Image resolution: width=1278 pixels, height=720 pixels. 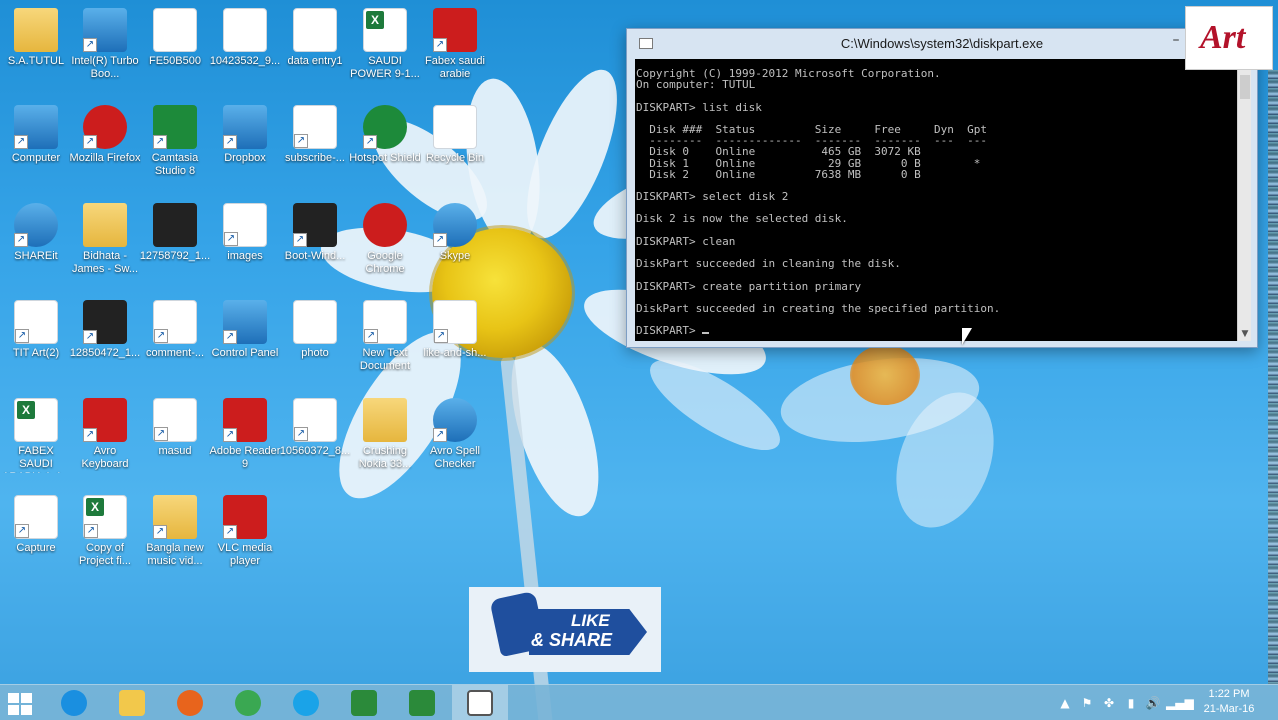 What do you see at coordinates (1229, 694) in the screenshot?
I see `clock-time: 1:22 PM` at bounding box center [1229, 694].